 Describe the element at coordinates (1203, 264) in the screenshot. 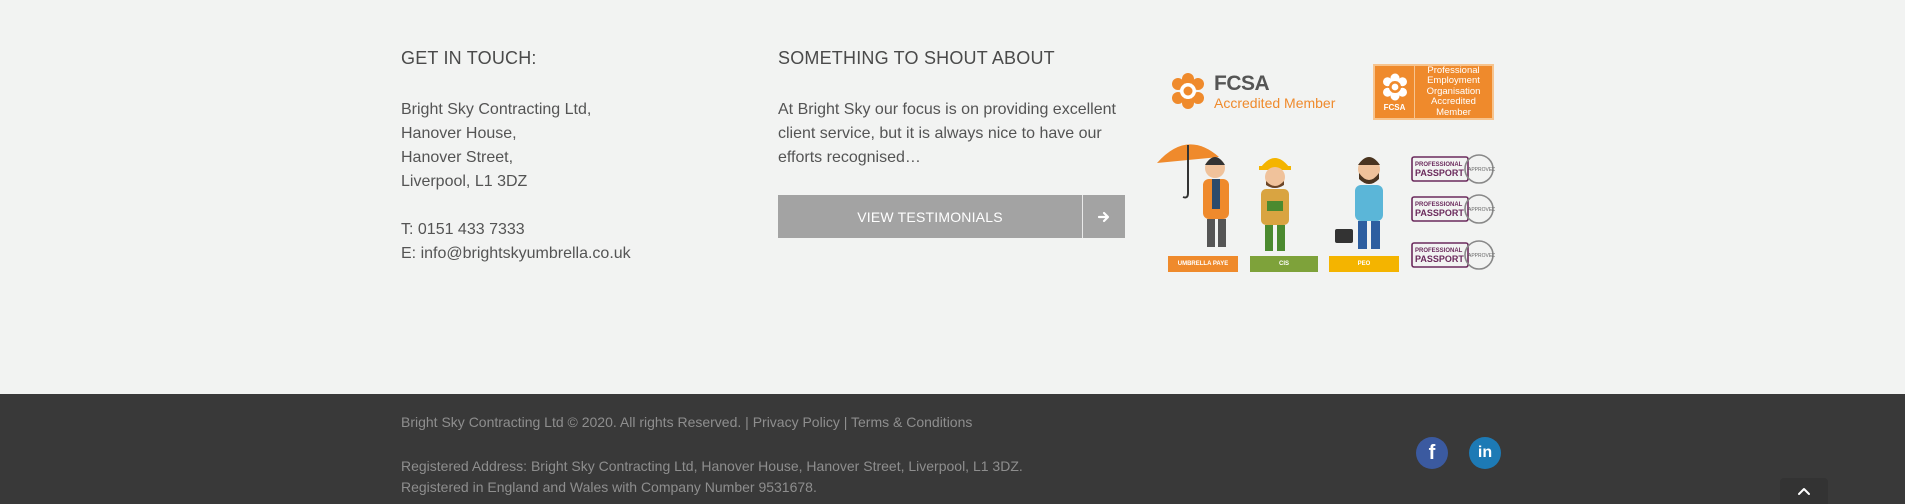

I see `figure-tag-umbrella: UMBRELLA PAYE` at that location.